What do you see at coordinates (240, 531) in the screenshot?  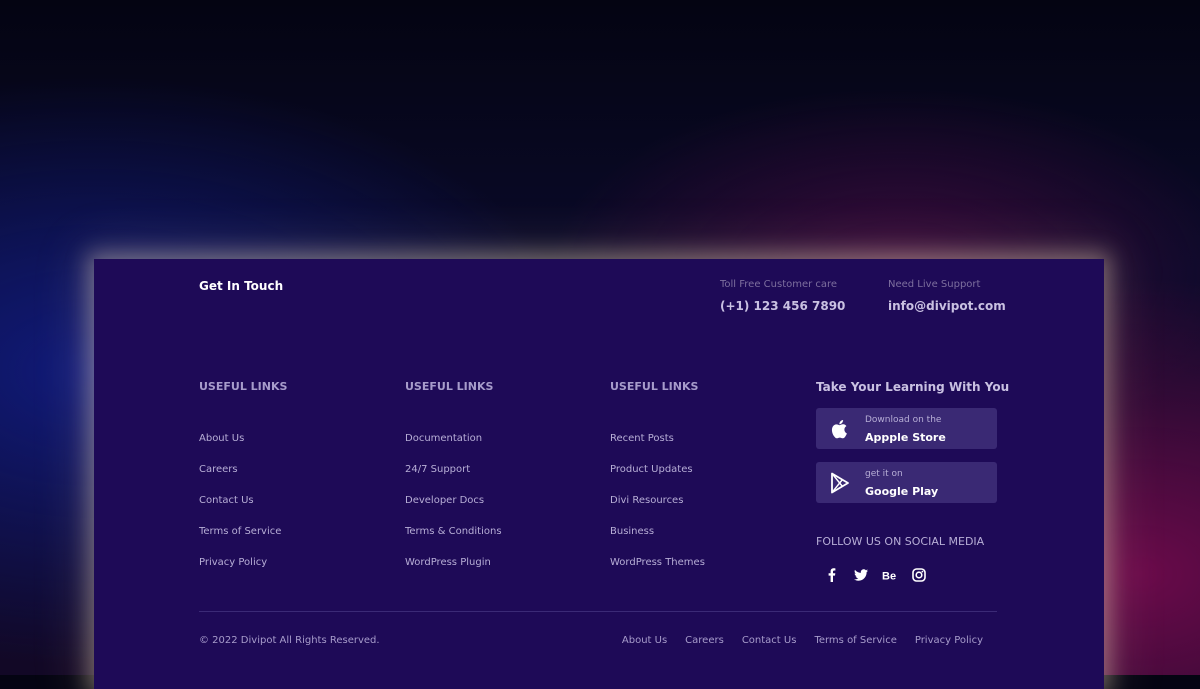 I see `footer-link-terms-of-service: Terms of Service` at bounding box center [240, 531].